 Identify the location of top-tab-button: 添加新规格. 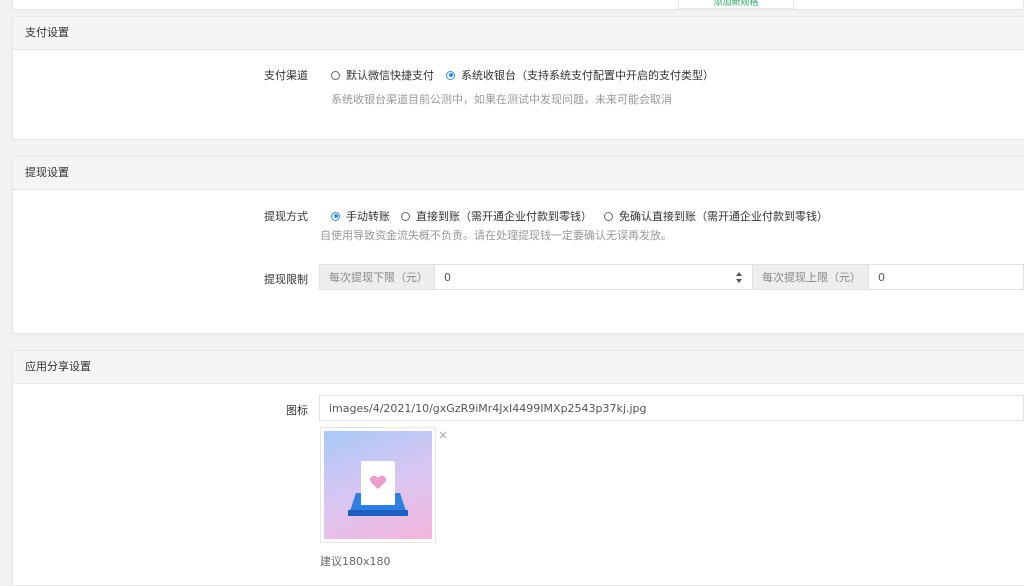
(736, 4).